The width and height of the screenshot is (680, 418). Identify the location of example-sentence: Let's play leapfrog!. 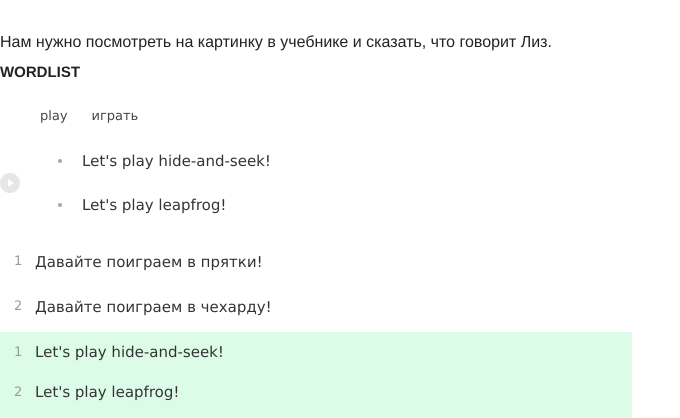
(154, 205).